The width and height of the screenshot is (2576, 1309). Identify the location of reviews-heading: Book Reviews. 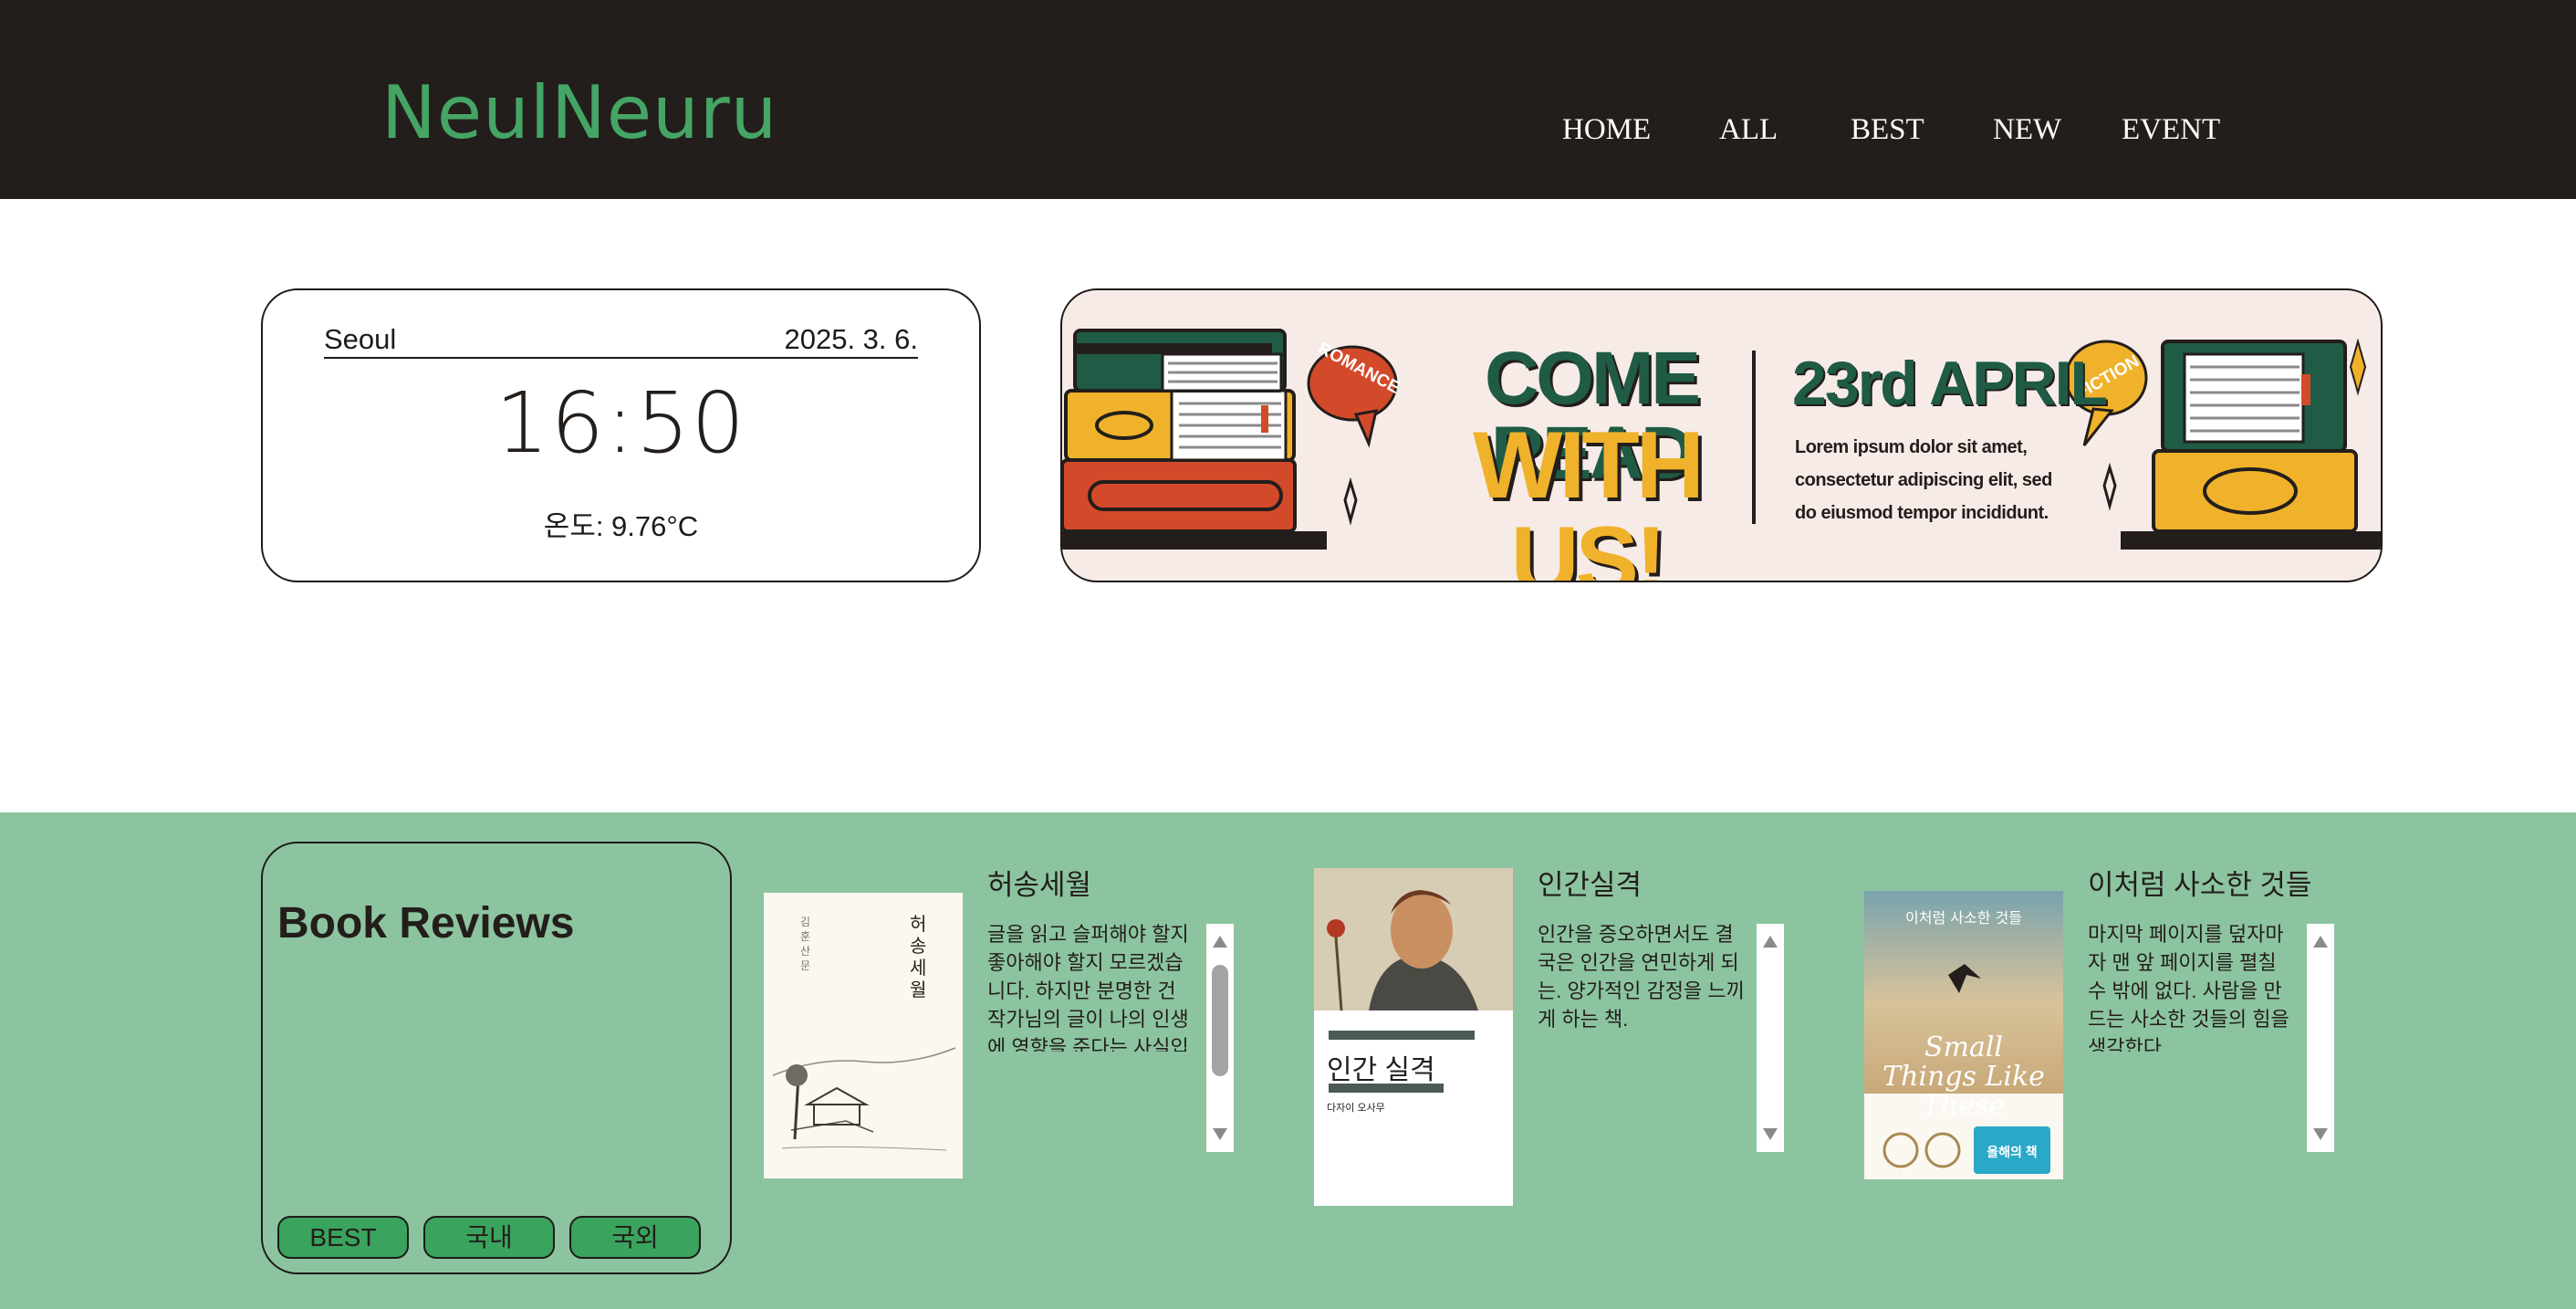
(426, 923).